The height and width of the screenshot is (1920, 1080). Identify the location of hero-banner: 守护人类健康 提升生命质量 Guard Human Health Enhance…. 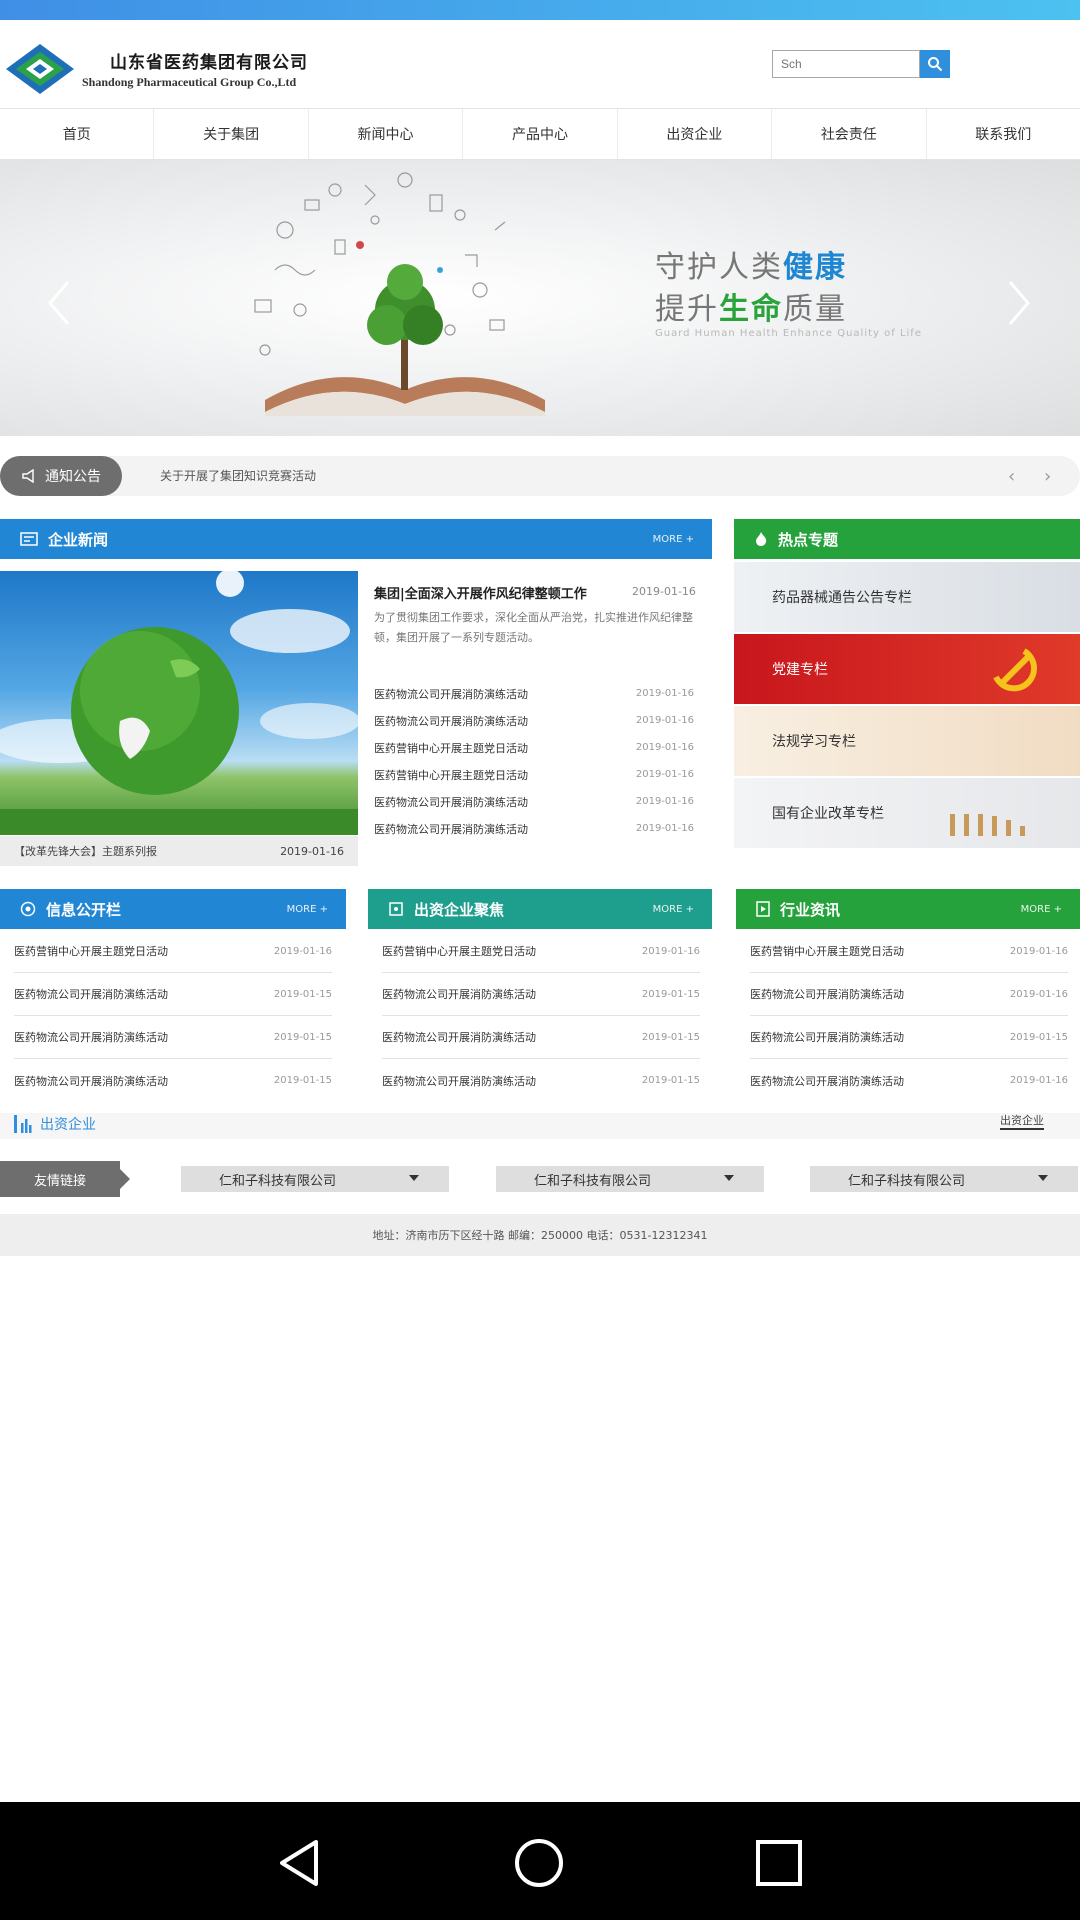
(540, 298).